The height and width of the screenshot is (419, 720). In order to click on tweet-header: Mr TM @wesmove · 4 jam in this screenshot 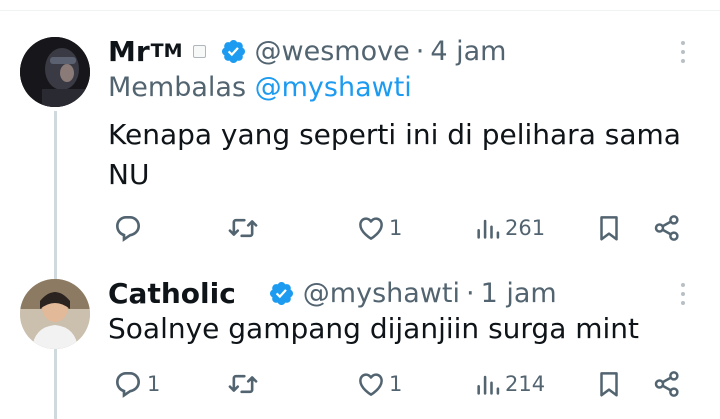, I will do `click(307, 51)`.